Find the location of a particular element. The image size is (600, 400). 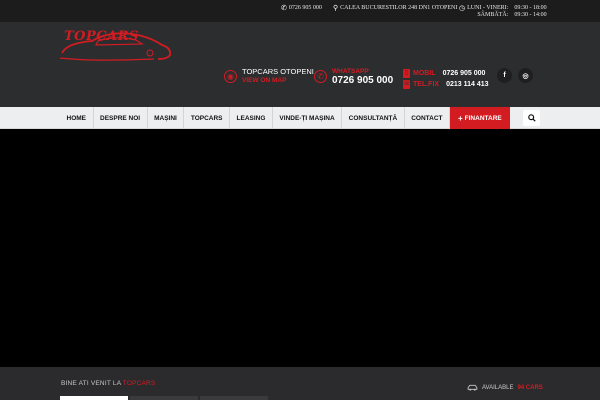

whatsapp-block: ✆ WHATSAPP 0726 905 000 is located at coordinates (353, 76).